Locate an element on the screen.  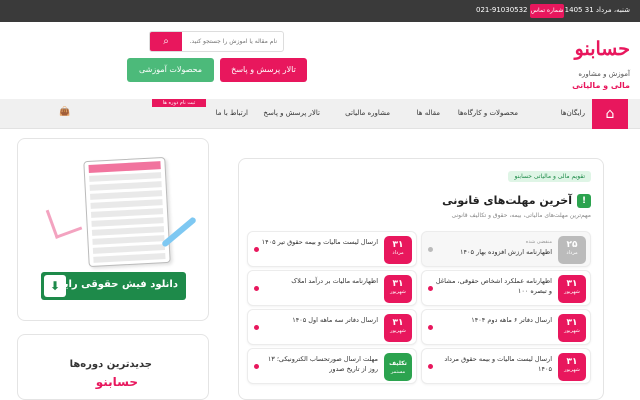
nav-banner: ثبت نام دوره ها is located at coordinates (179, 103).